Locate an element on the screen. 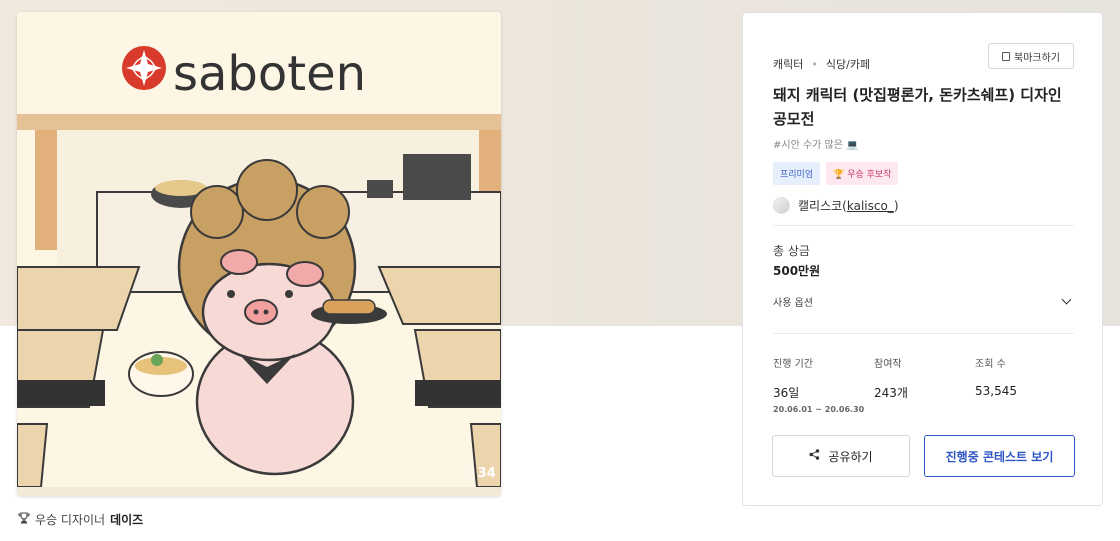 The width and height of the screenshot is (1120, 541). avatar is located at coordinates (781, 205).